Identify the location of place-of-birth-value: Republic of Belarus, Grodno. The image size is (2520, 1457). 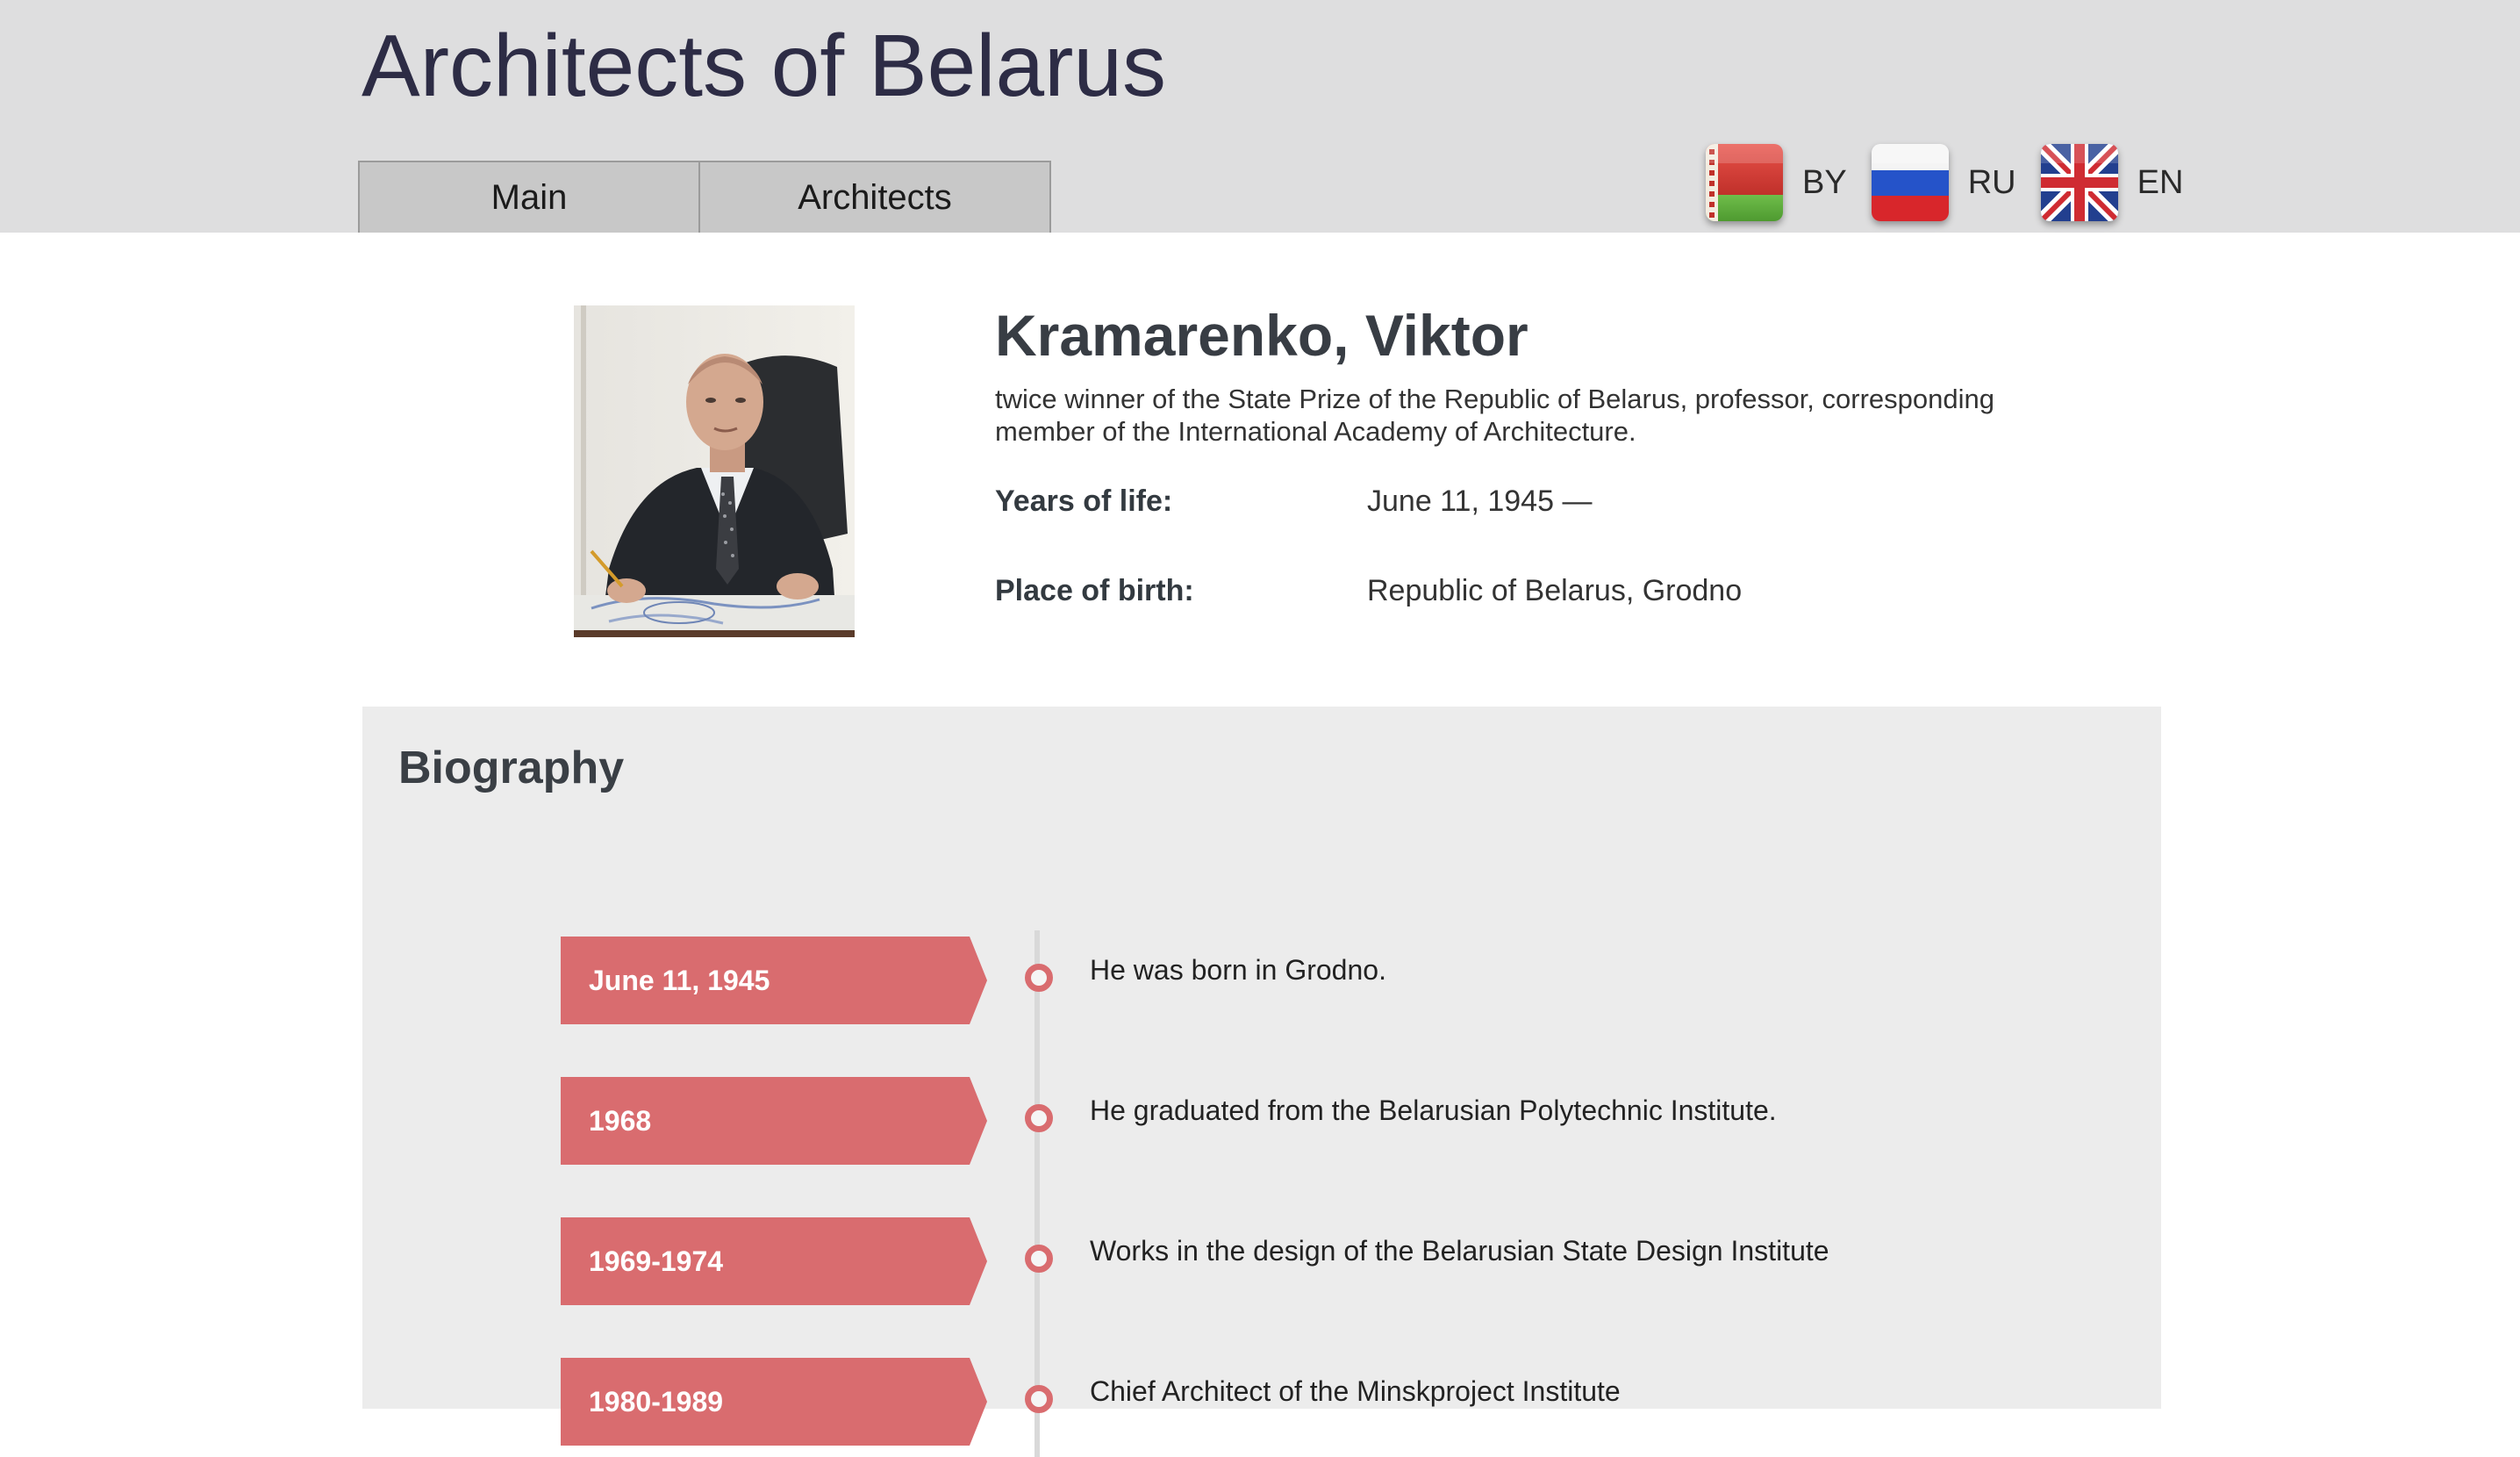
(1555, 590).